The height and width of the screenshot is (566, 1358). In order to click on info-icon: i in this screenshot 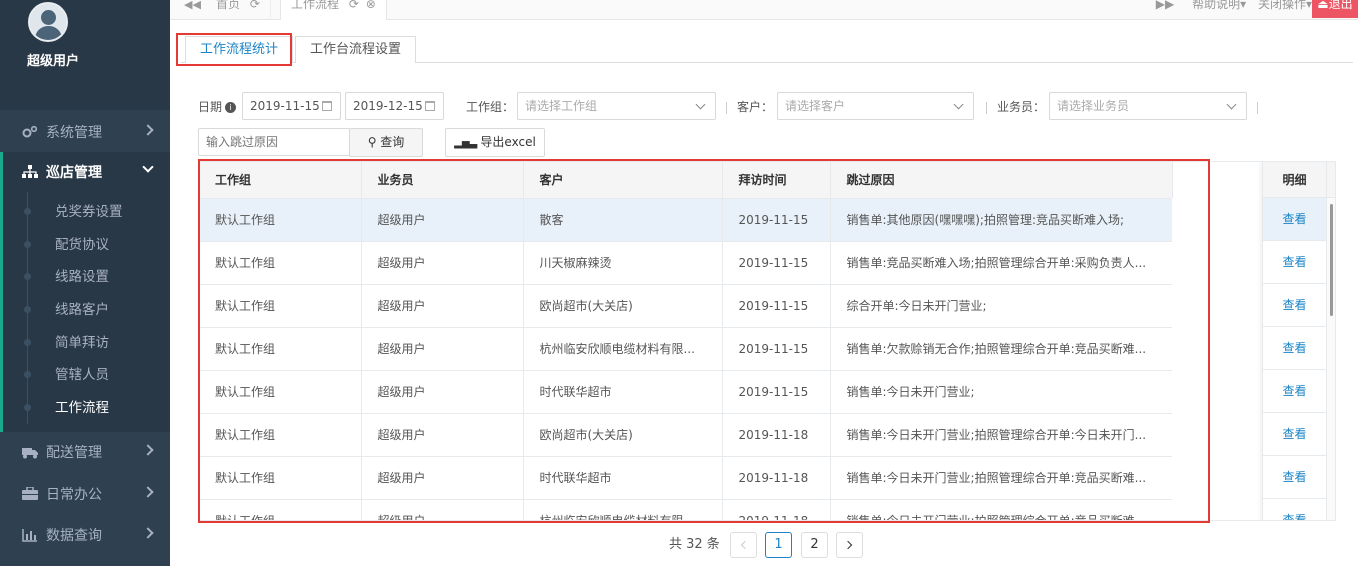, I will do `click(231, 107)`.